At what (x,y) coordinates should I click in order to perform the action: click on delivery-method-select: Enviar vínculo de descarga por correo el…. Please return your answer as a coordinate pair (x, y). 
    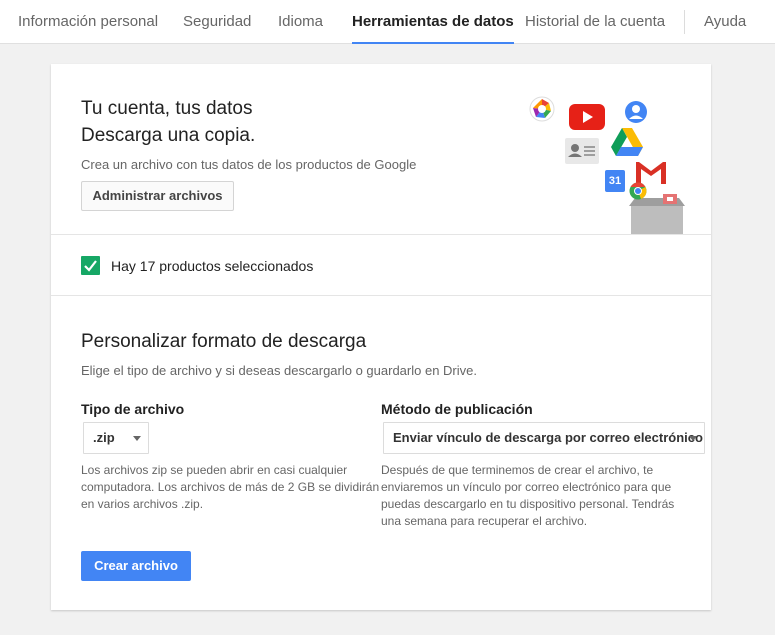
    Looking at the image, I should click on (544, 438).